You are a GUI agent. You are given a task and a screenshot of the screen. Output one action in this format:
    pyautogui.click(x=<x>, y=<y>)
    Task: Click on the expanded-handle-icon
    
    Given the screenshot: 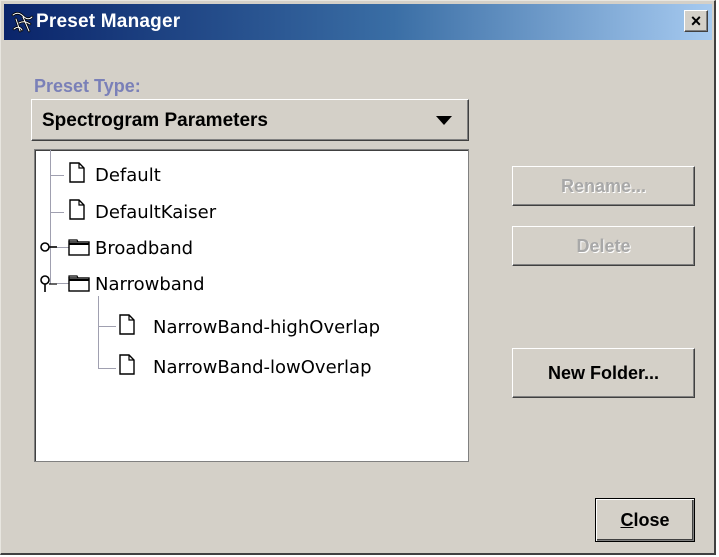 What is the action you would take?
    pyautogui.click(x=49, y=283)
    